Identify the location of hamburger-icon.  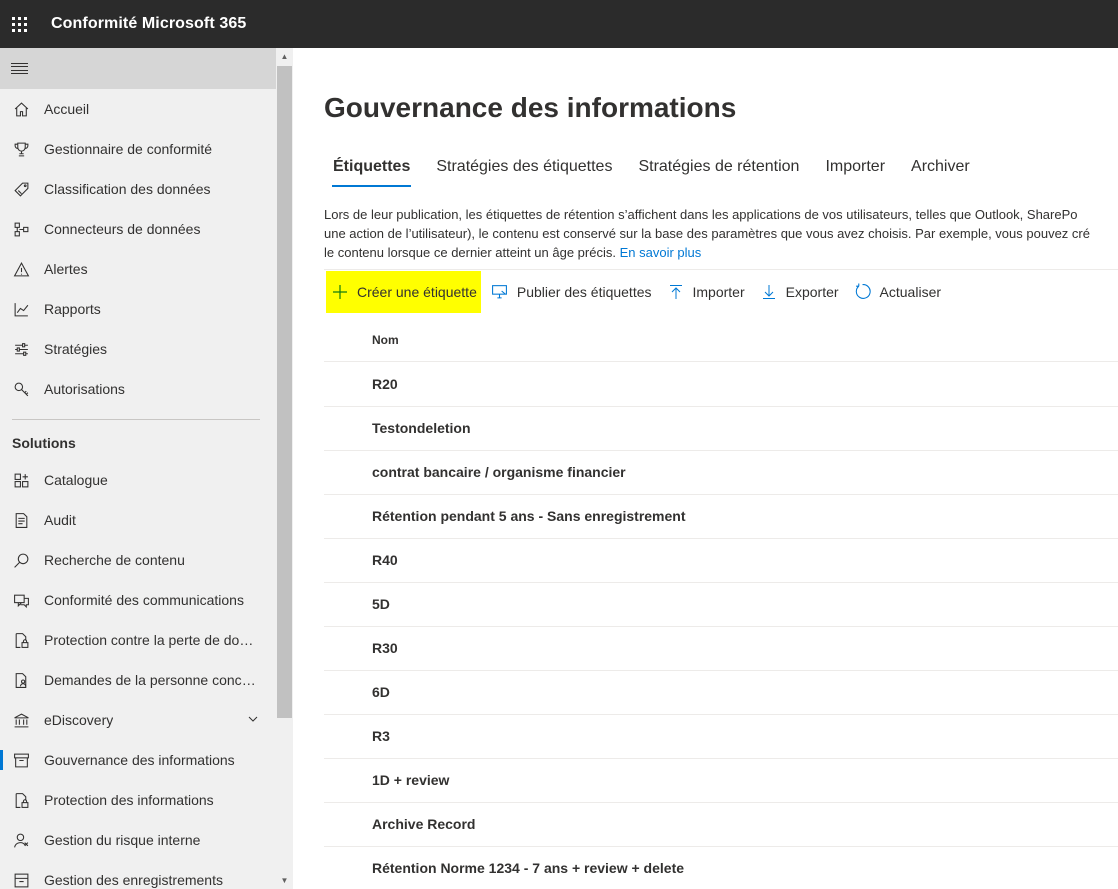
(19, 68).